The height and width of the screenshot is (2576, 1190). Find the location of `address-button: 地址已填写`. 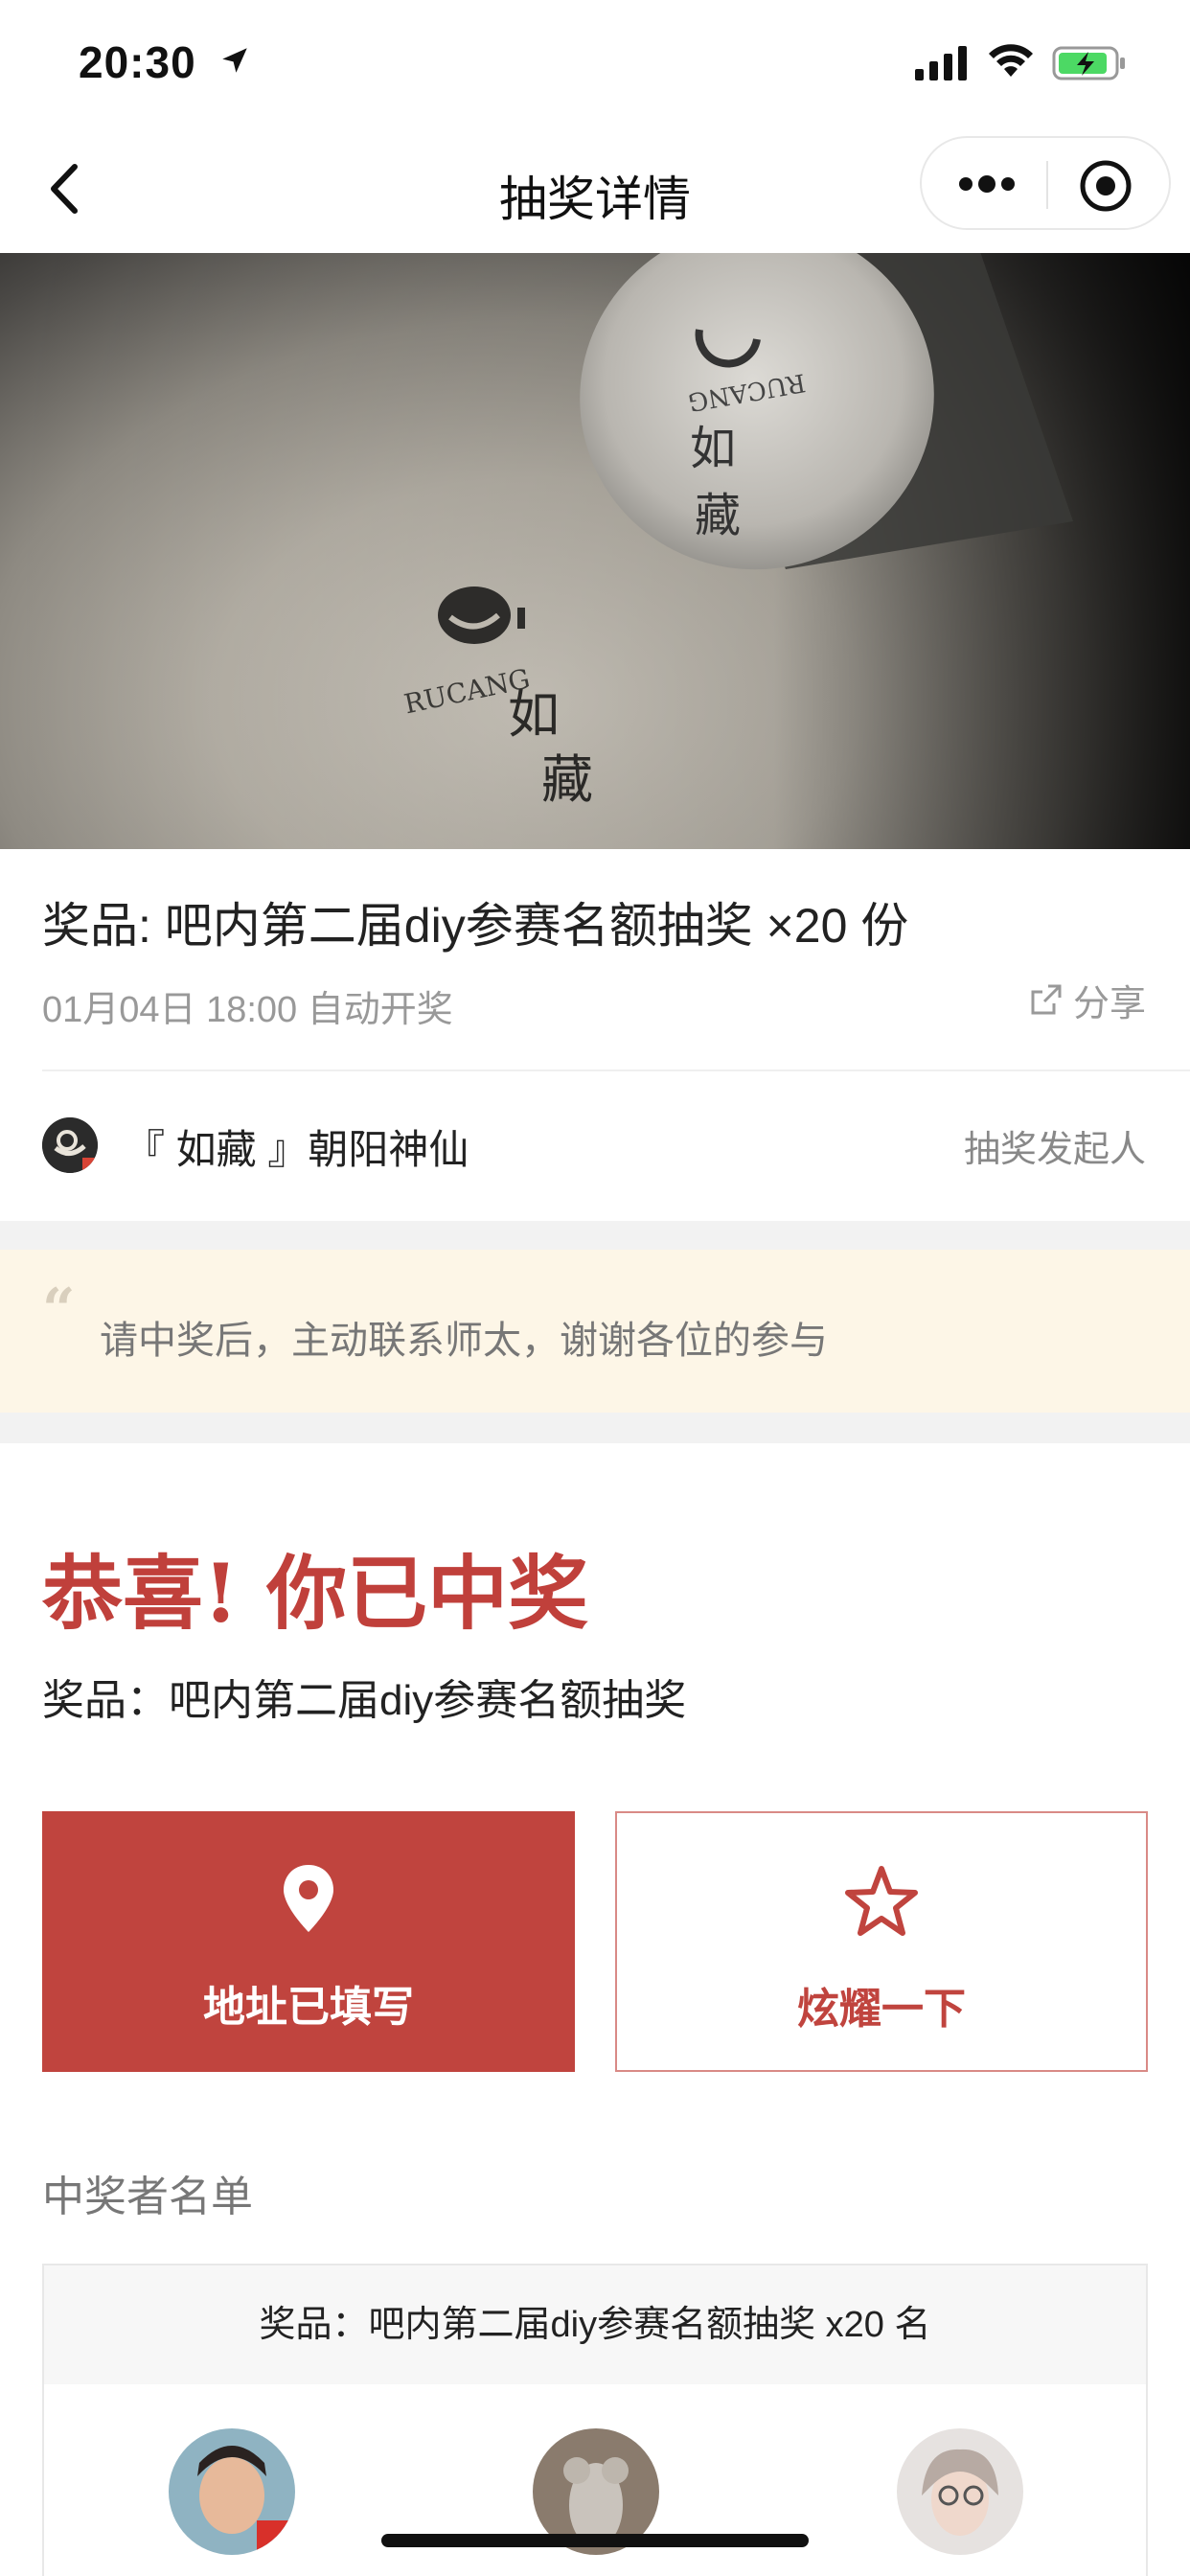

address-button: 地址已填写 is located at coordinates (309, 1941).